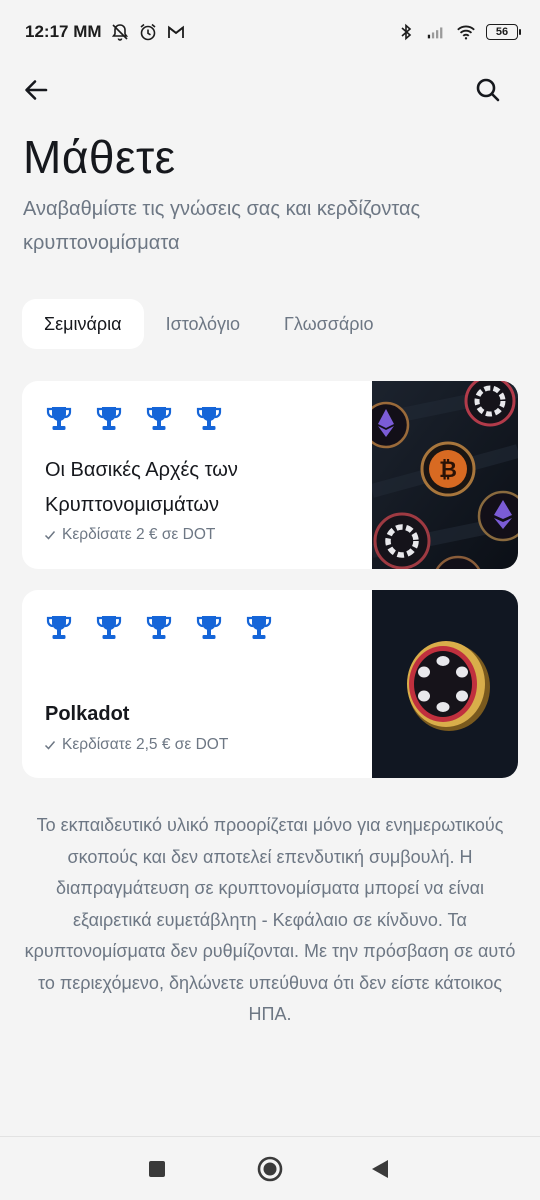  I want to click on course-title: Οι Βασικές Αρχές των Κρυπτονομισμάτων, so click(141, 487).